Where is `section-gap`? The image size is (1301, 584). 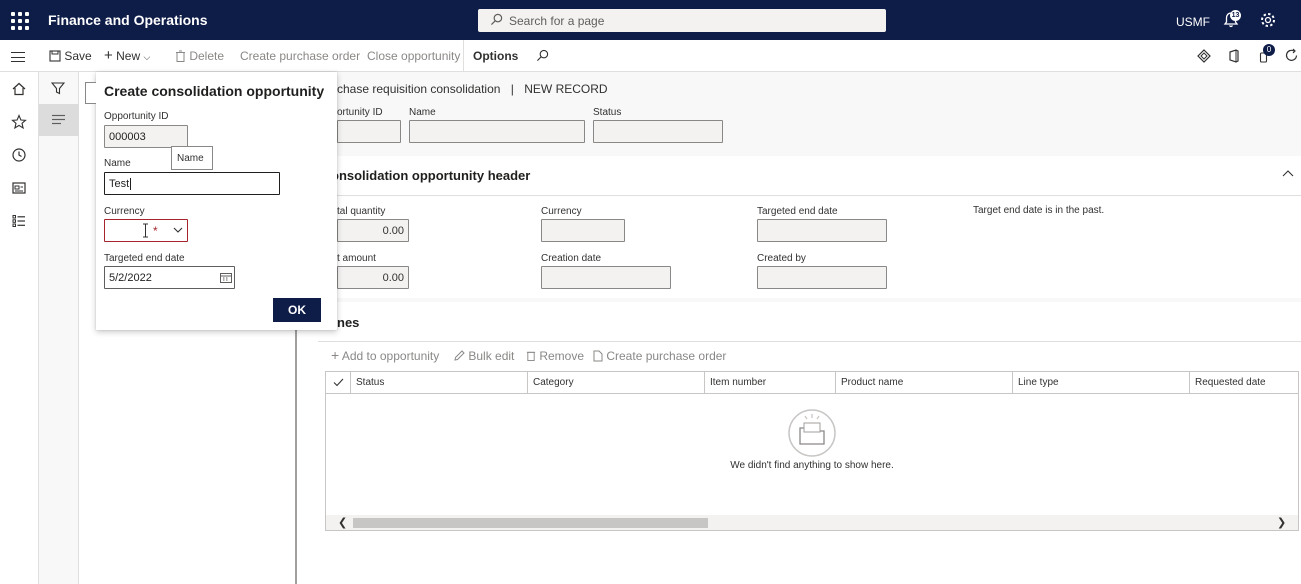 section-gap is located at coordinates (799, 300).